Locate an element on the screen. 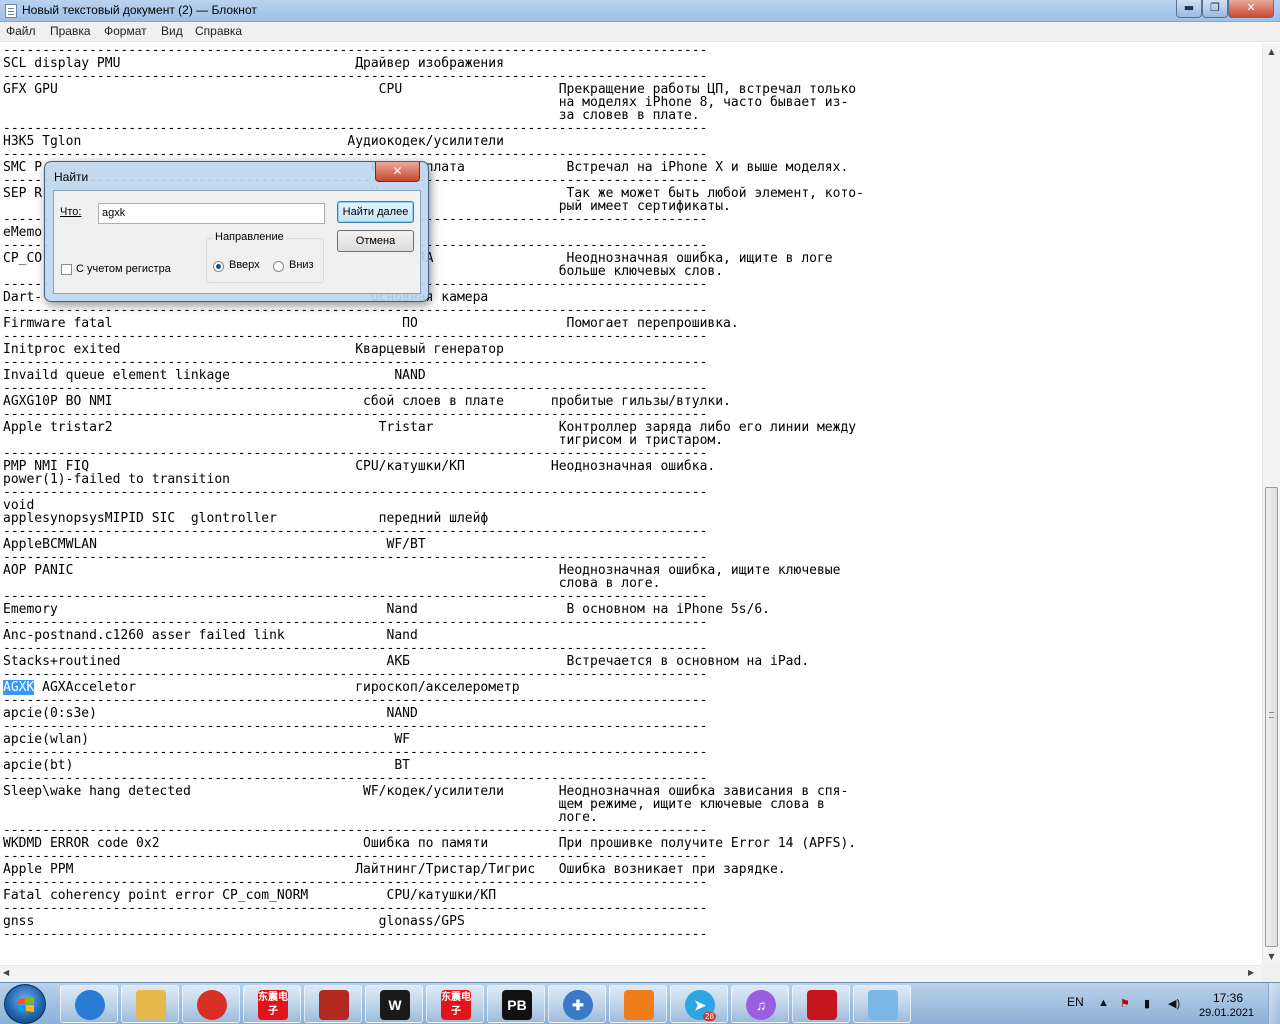 The width and height of the screenshot is (1280, 1024). horizontal-scrollbar: ◀ ▶ is located at coordinates (631, 973).